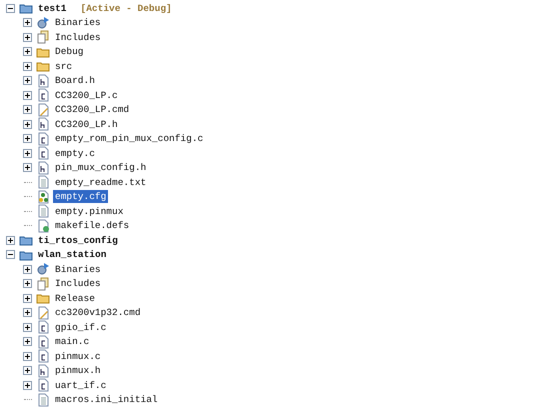 Image resolution: width=550 pixels, height=410 pixels. What do you see at coordinates (100, 167) in the screenshot?
I see `tree-item: pin_mux_config.h` at bounding box center [100, 167].